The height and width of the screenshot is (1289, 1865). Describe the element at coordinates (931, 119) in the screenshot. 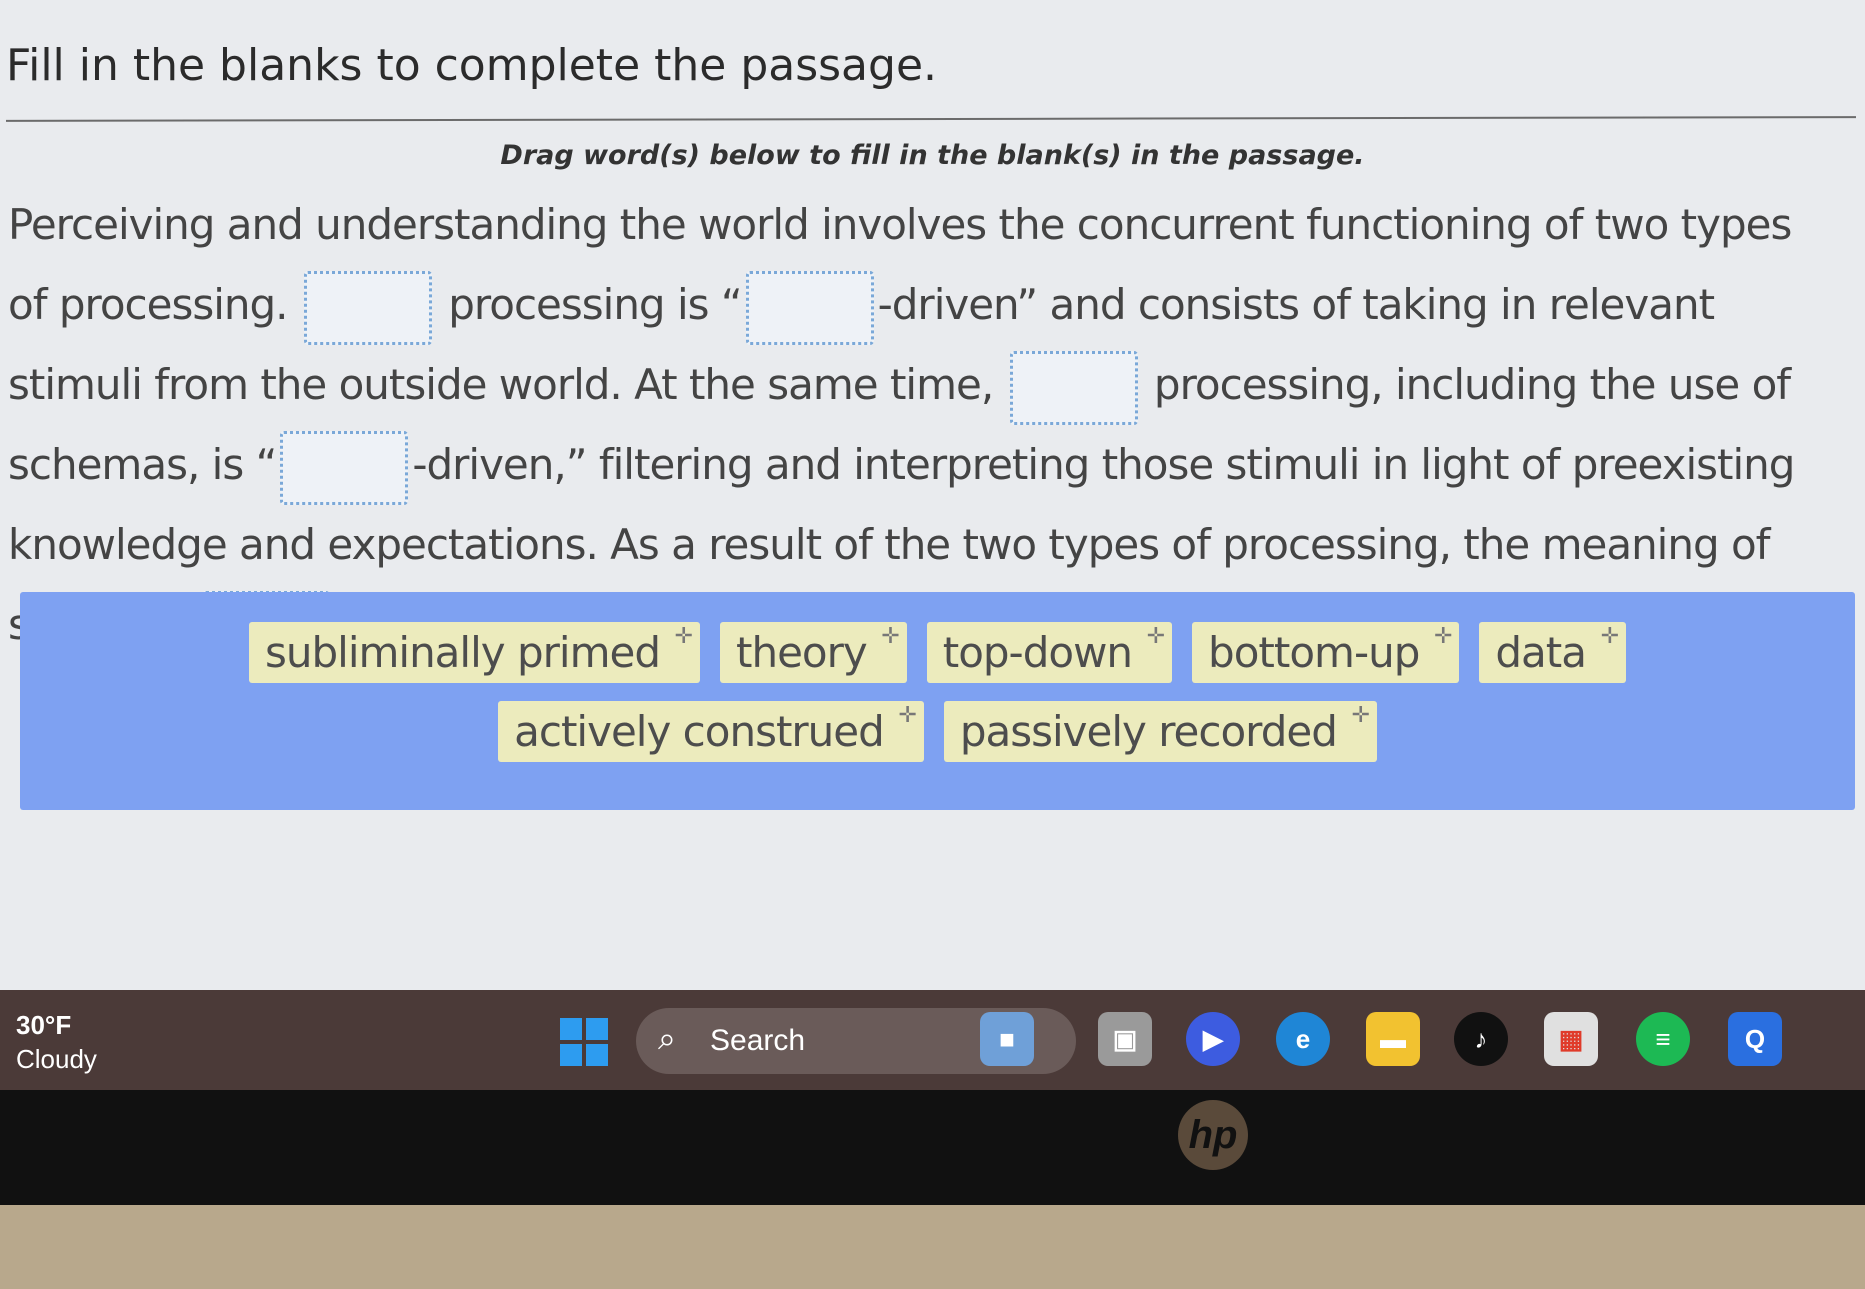

I see `title-divider` at that location.